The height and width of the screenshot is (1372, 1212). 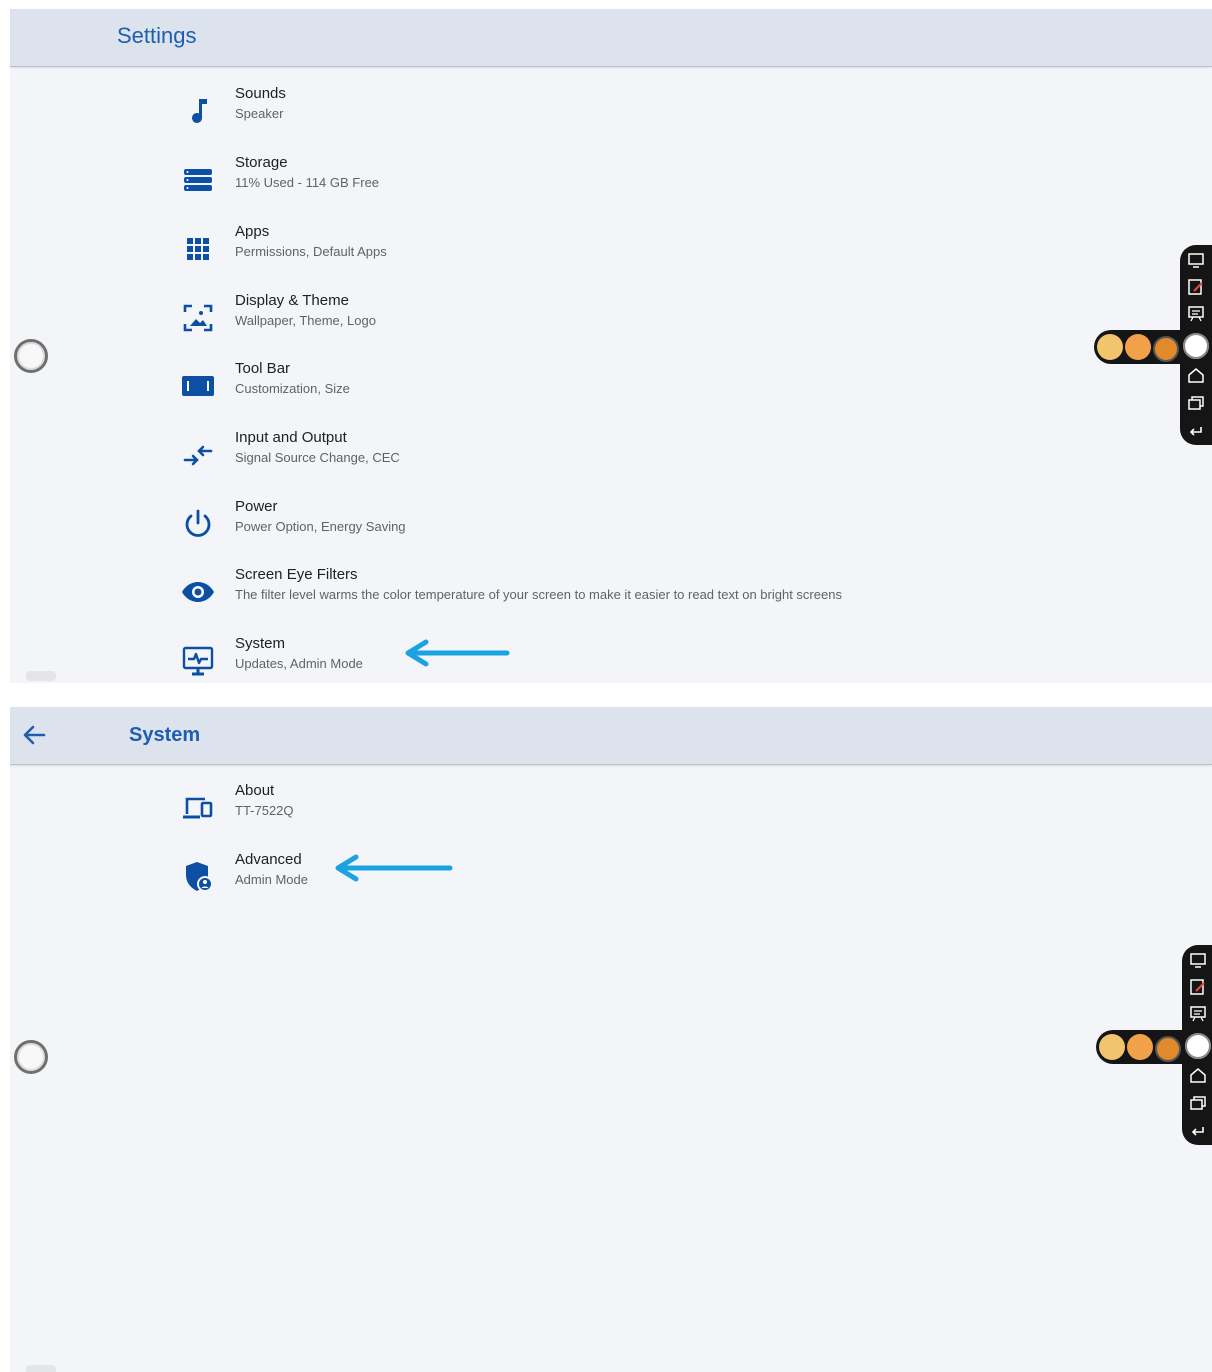 I want to click on settings-item-sounds: Sounds Speaker, so click(x=550, y=113).